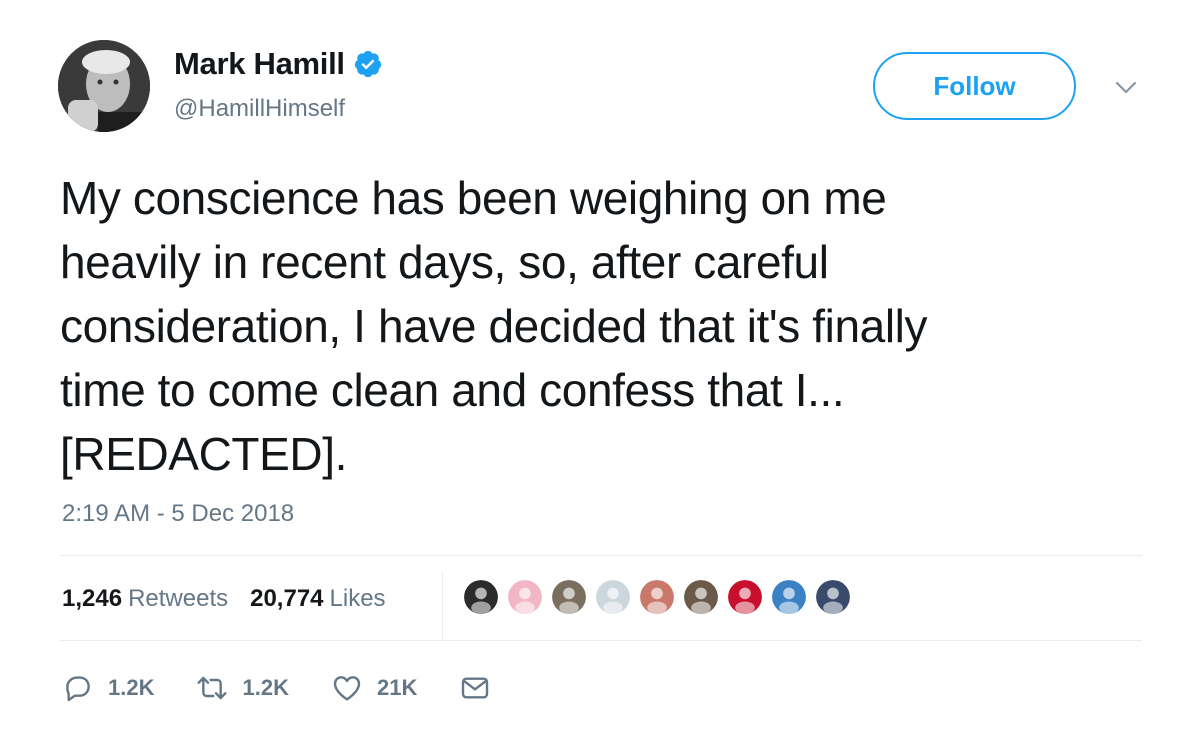 This screenshot has width=1200, height=742. What do you see at coordinates (259, 109) in the screenshot?
I see `author-handle: @HamillHimself` at bounding box center [259, 109].